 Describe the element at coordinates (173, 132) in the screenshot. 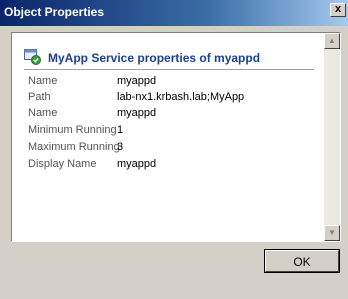

I see `property-row: Minimum Running 1` at that location.